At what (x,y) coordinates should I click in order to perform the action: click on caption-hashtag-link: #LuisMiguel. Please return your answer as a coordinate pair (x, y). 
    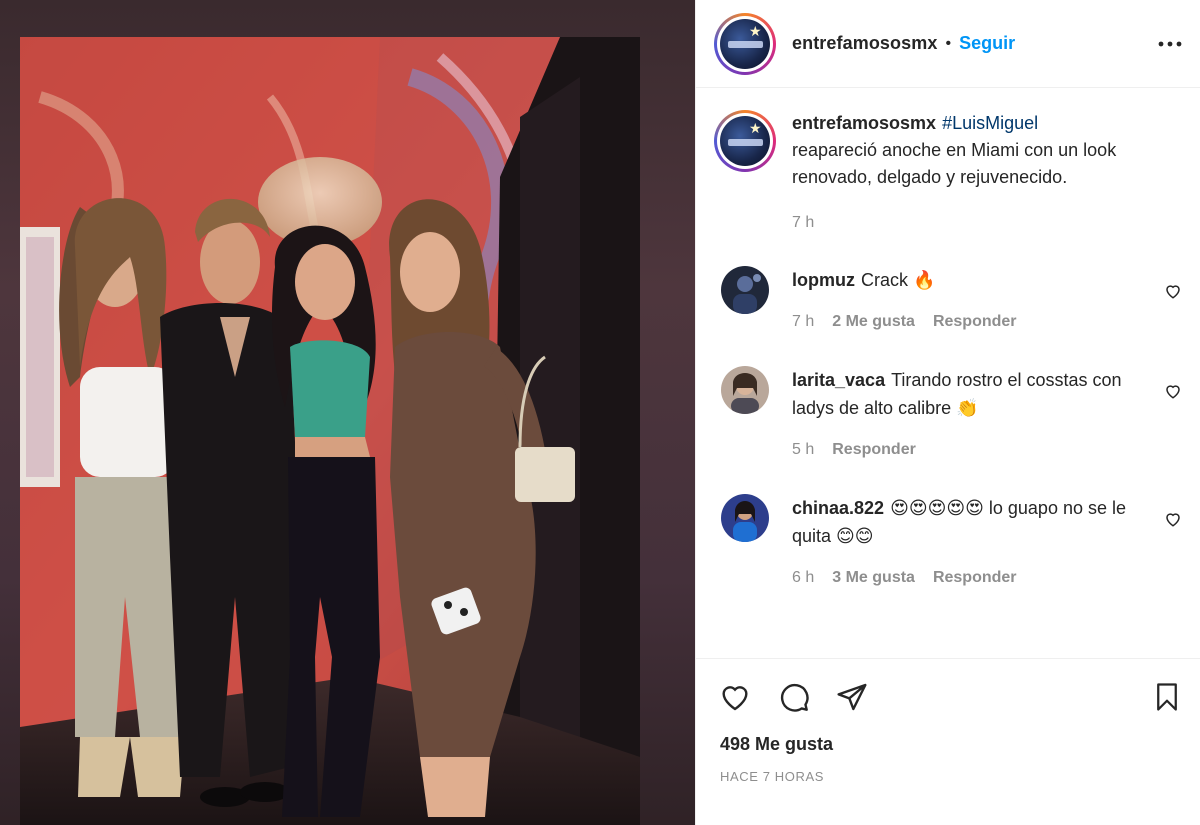
    Looking at the image, I should click on (990, 123).